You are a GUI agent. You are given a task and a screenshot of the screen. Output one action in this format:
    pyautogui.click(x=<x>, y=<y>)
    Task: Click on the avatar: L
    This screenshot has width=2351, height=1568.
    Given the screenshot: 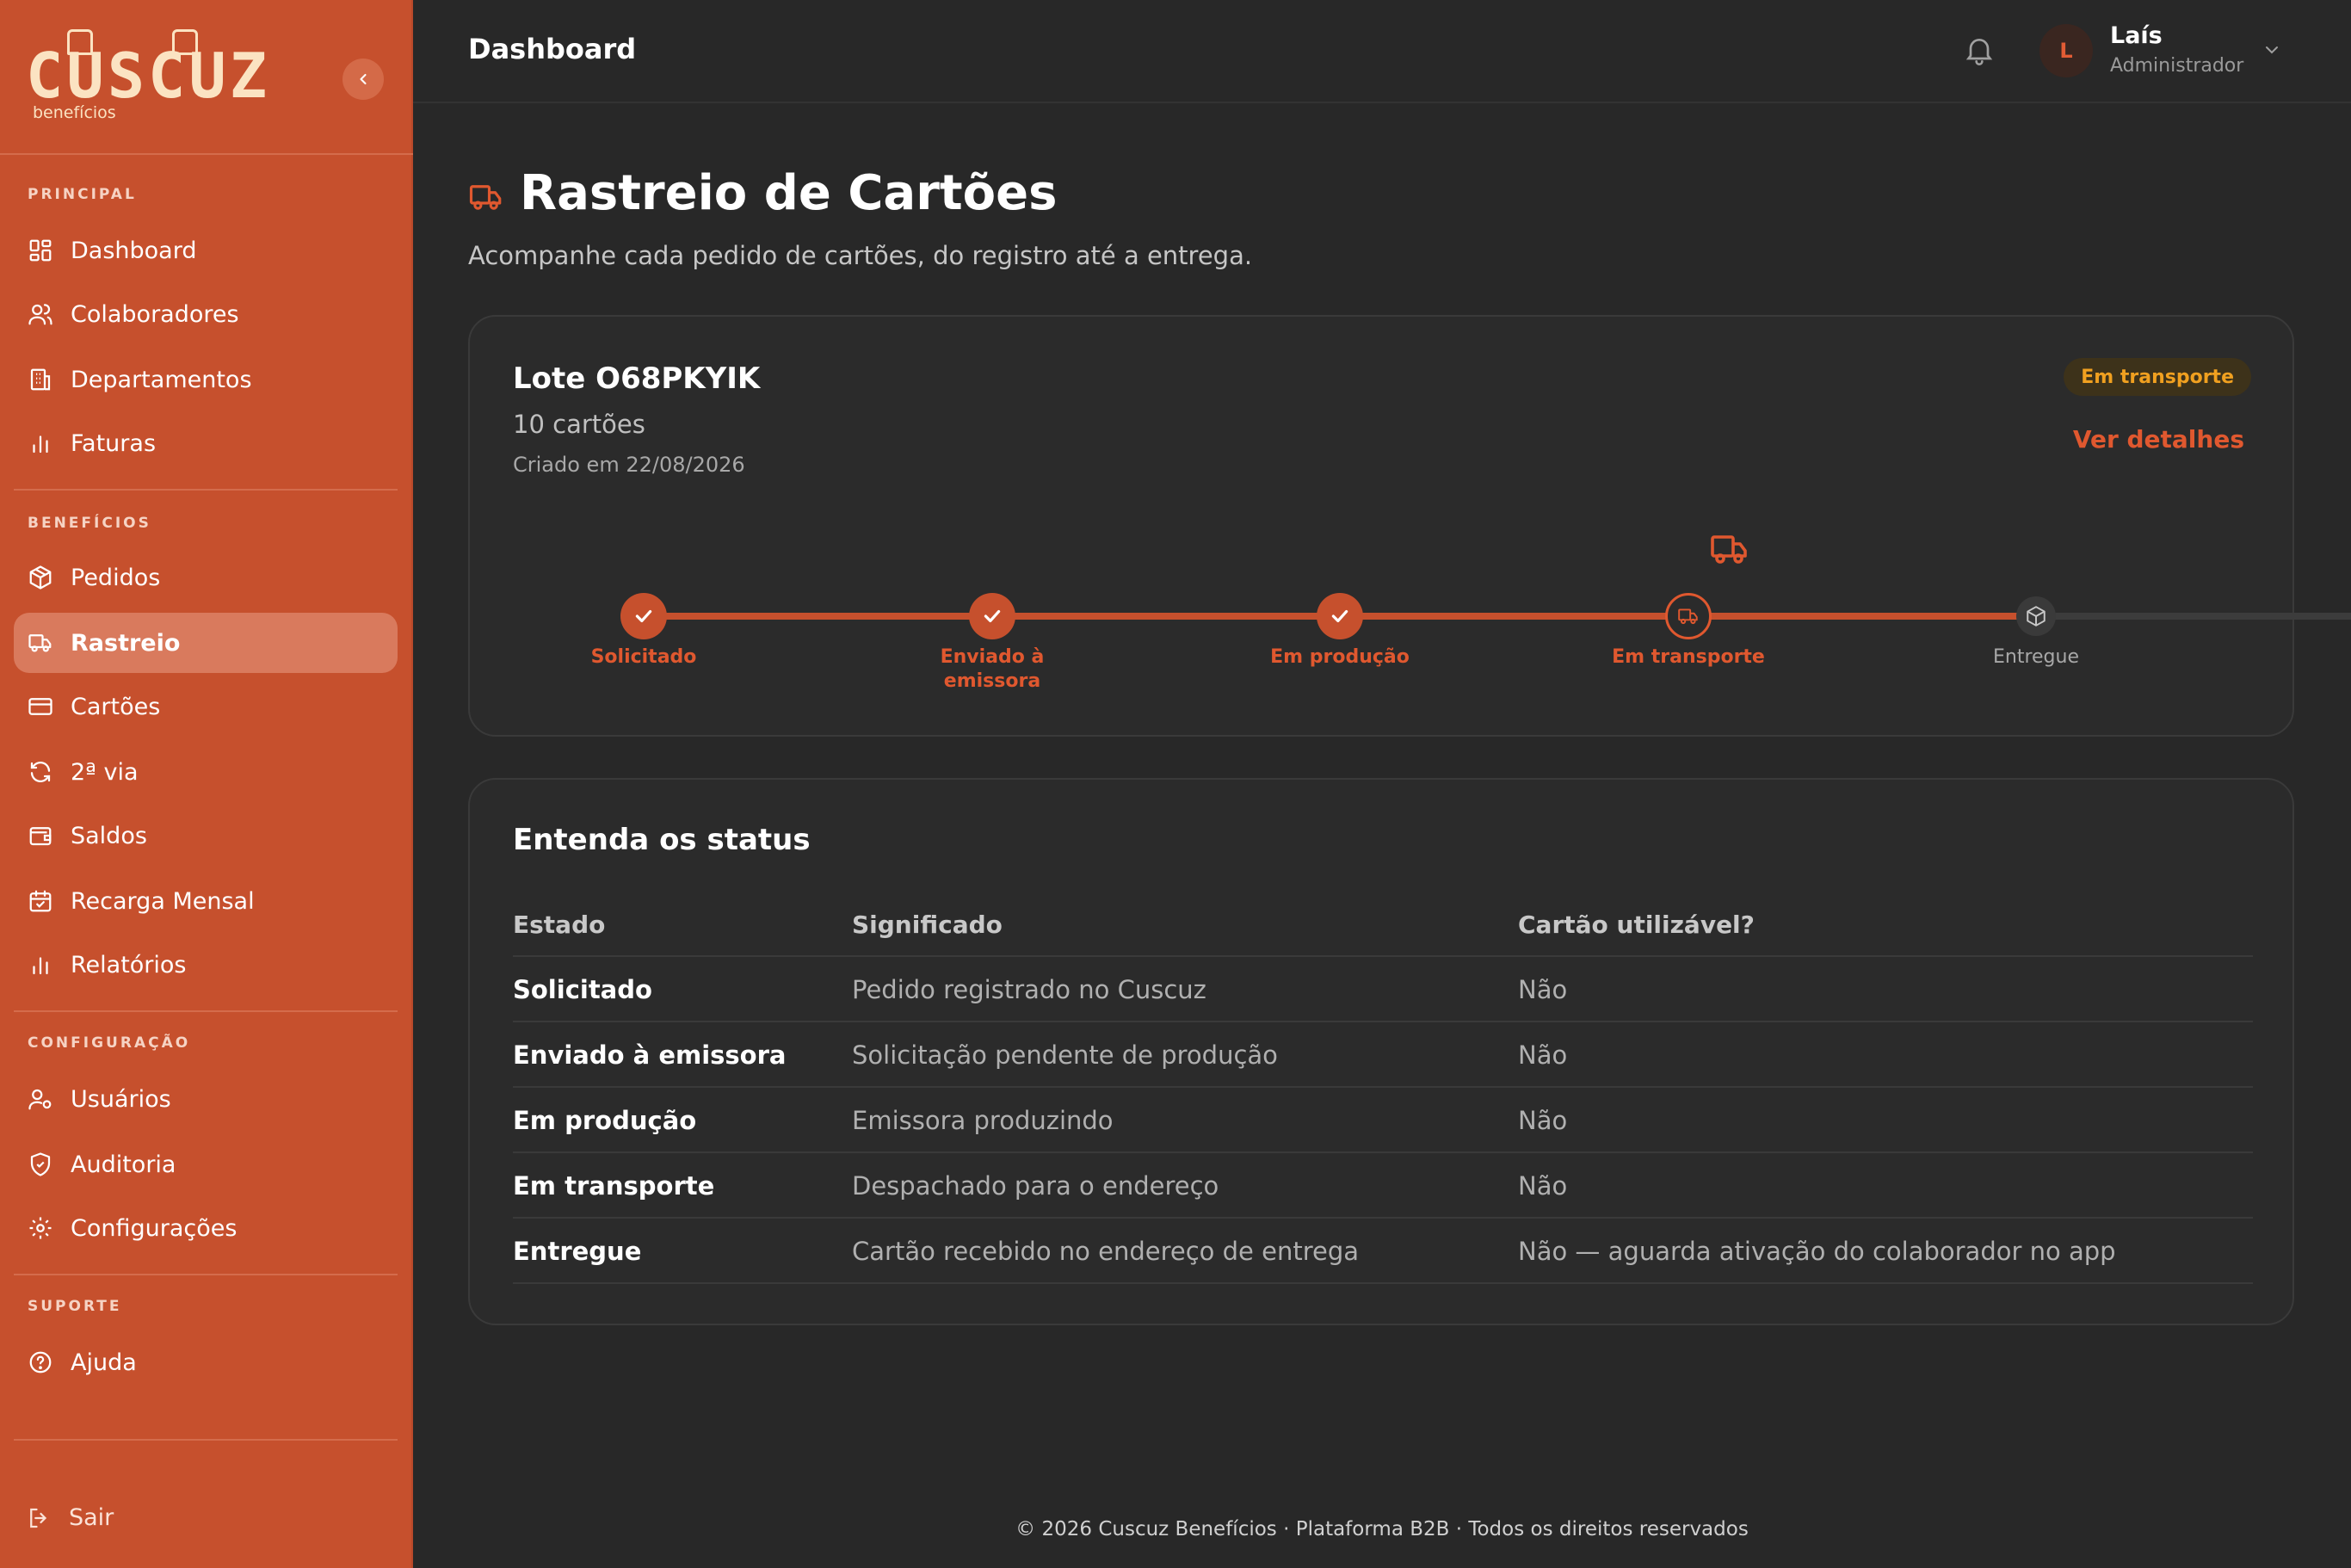 What is the action you would take?
    pyautogui.click(x=2066, y=51)
    